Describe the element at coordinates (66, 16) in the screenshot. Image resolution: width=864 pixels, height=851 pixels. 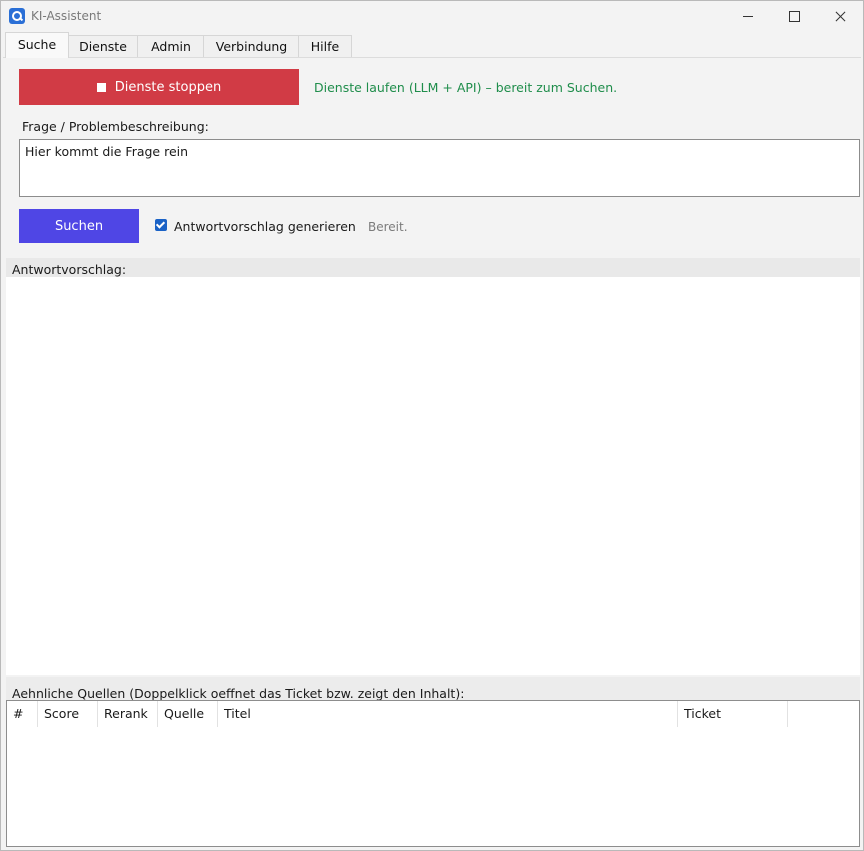
I see `window-title: KI-Assistent` at that location.